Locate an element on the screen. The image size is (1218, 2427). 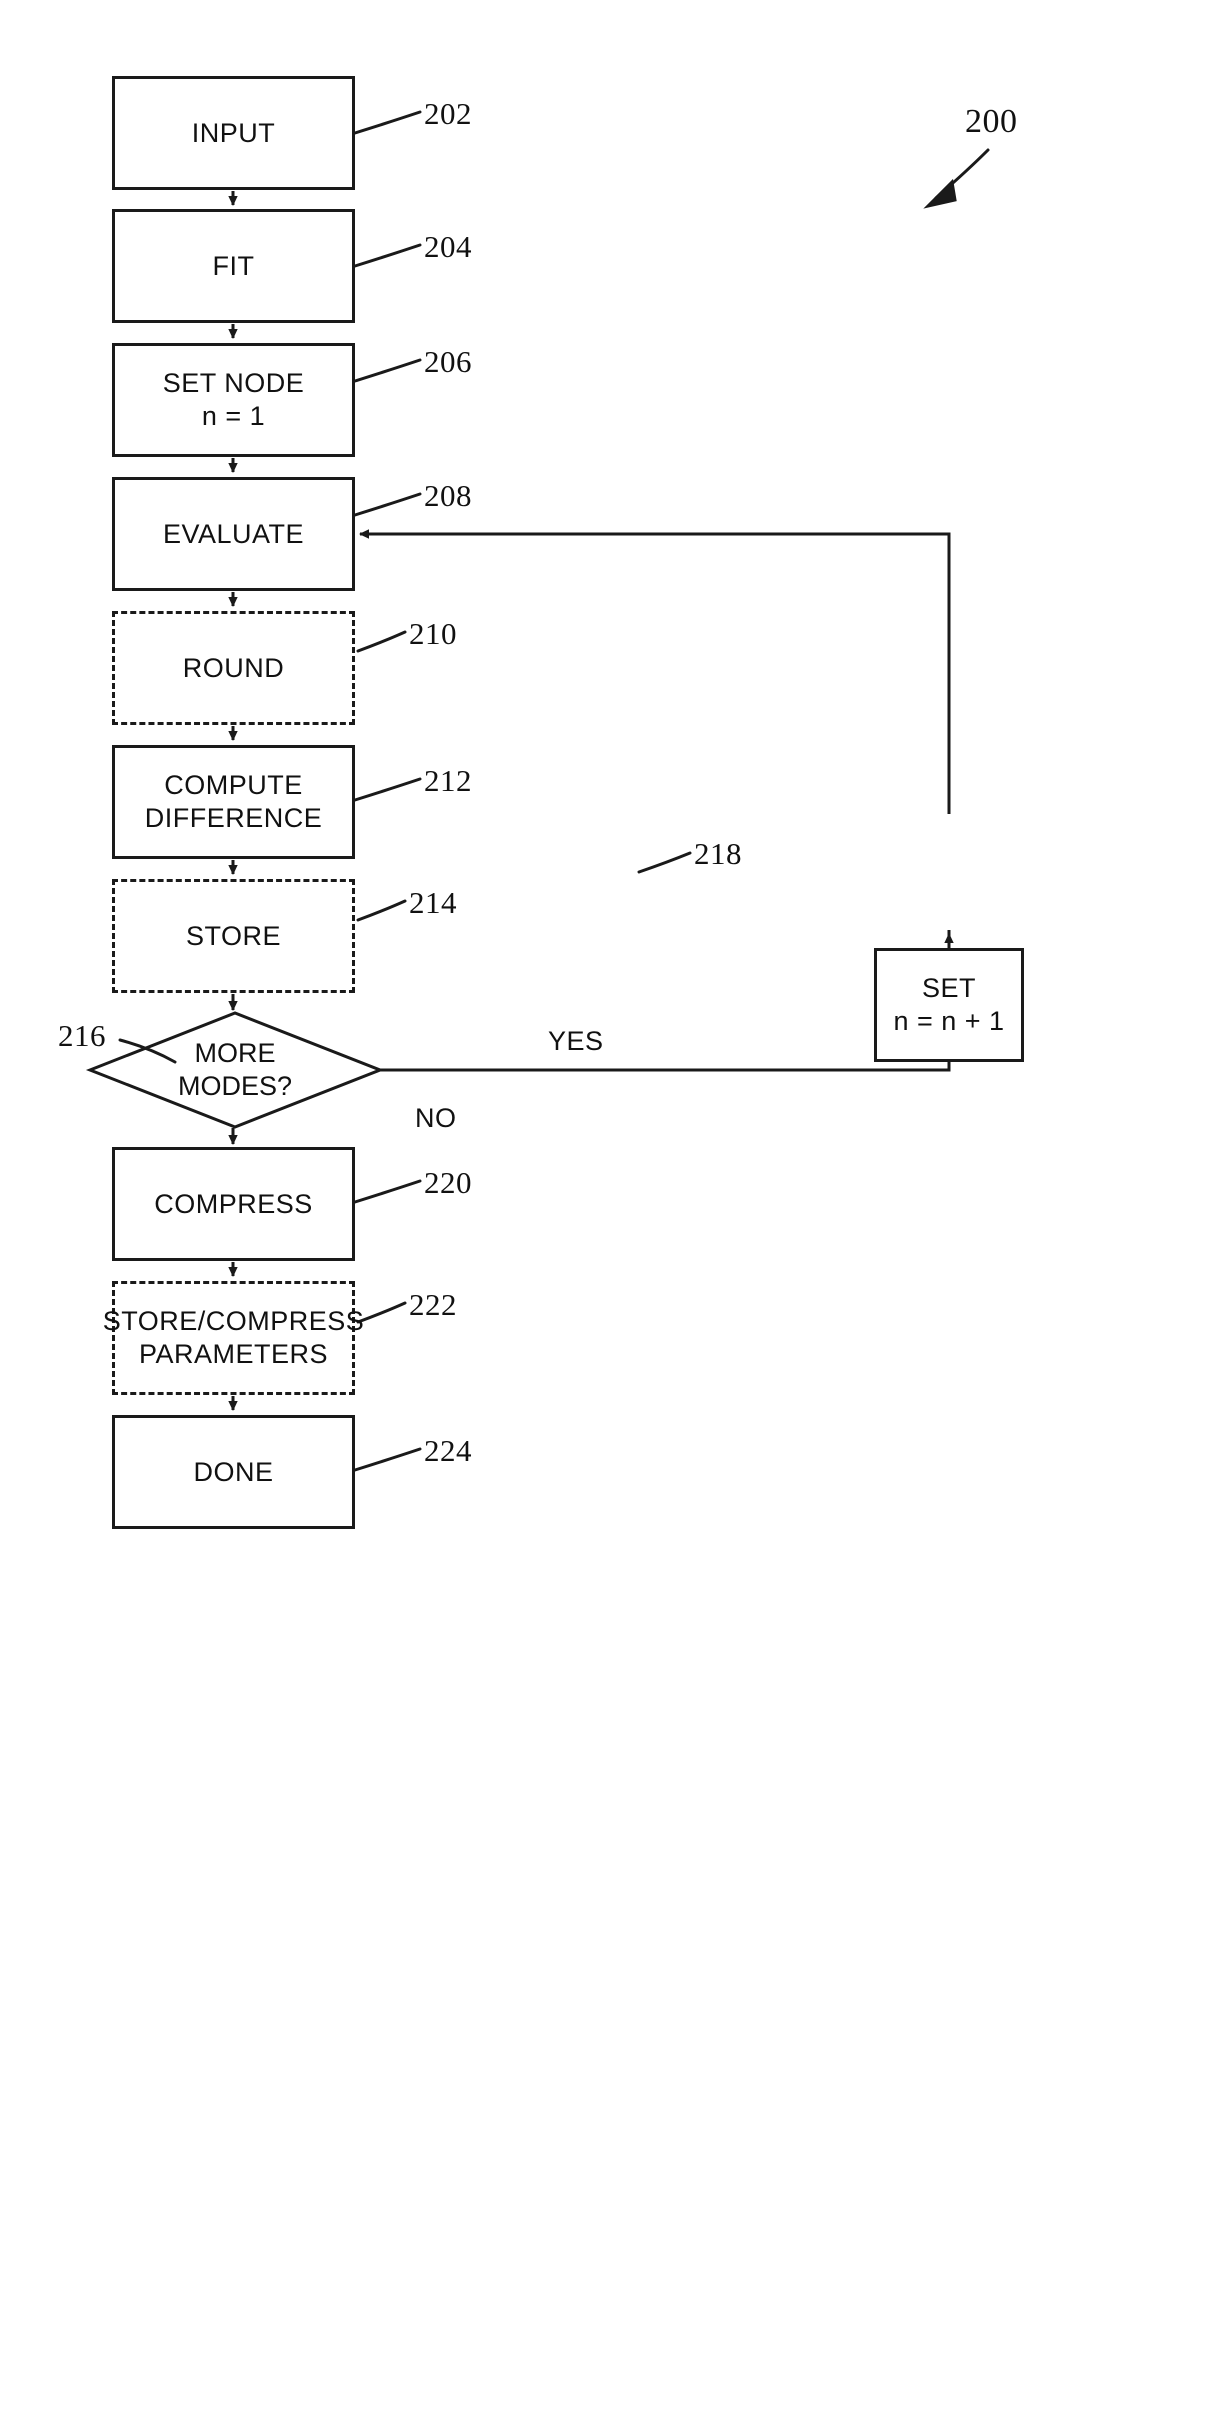
node-set-increment: SET n = n + 1 is located at coordinates (949, 1005).